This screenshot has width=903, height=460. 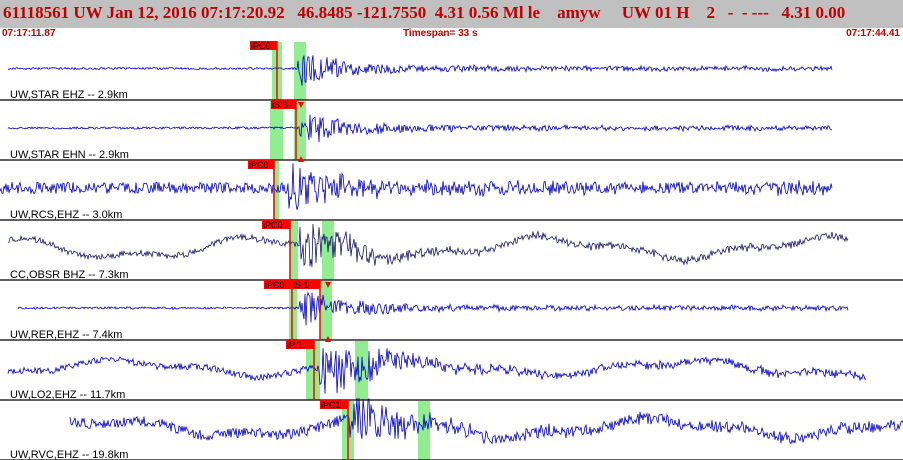 What do you see at coordinates (67, 395) in the screenshot?
I see `station-label: UW,LO2,EHZ -- 11.7km` at bounding box center [67, 395].